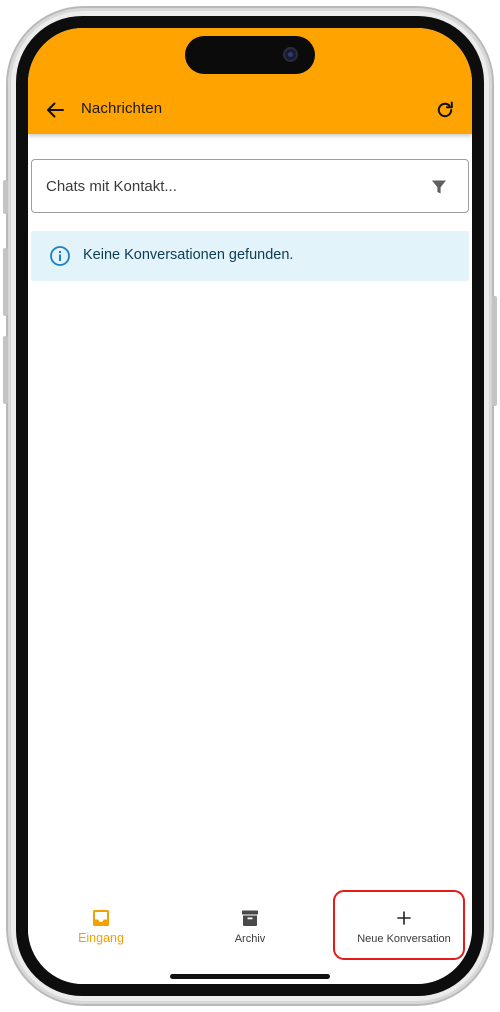  I want to click on bottom-navigation: Eingang Archiv Neue Konversation, so click(250, 937).